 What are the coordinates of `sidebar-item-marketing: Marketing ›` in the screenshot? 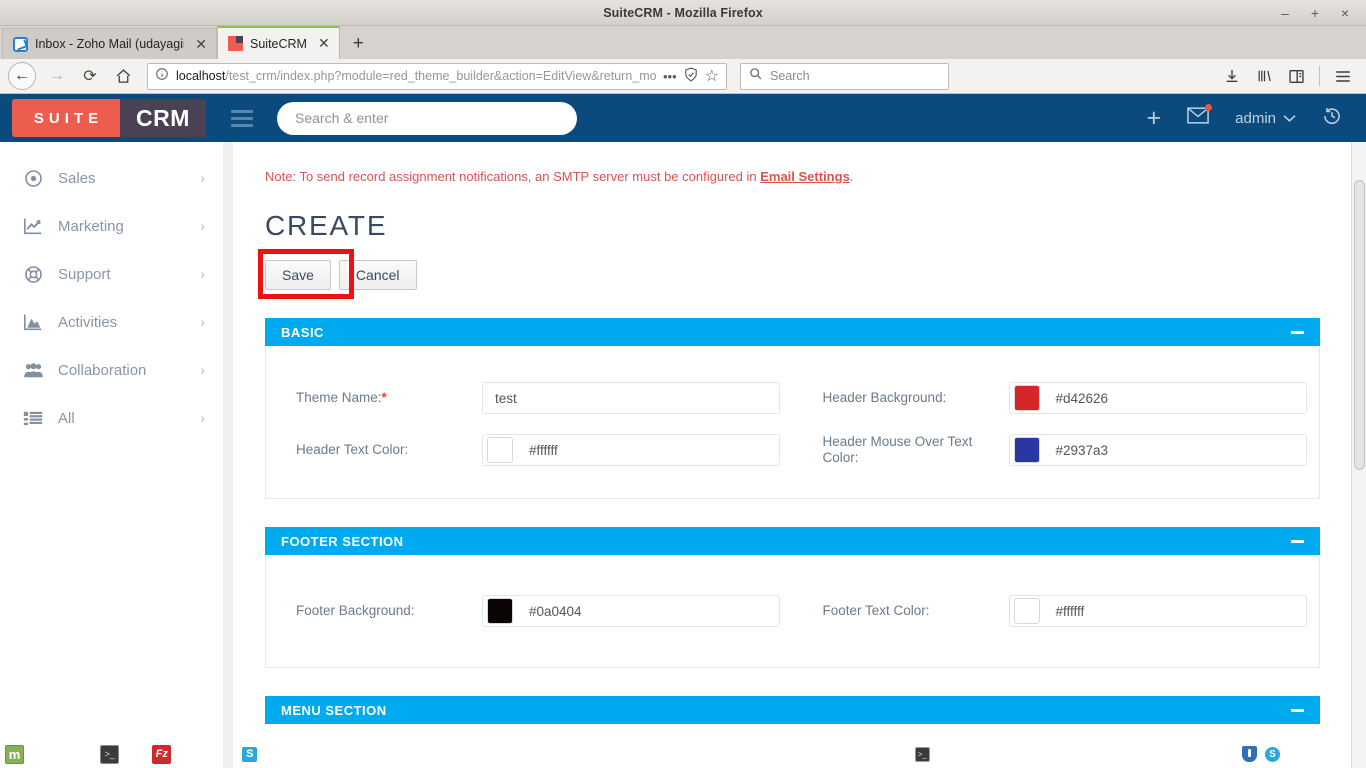 It's located at (111, 226).